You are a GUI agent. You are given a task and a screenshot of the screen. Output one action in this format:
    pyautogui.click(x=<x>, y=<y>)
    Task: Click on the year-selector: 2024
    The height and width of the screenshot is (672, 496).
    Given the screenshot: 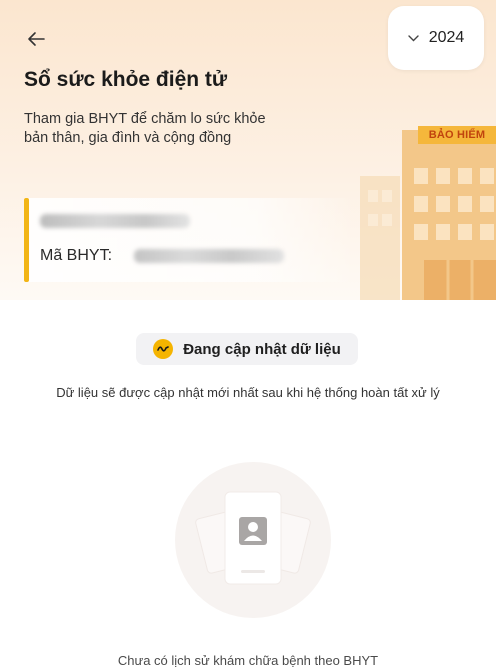 What is the action you would take?
    pyautogui.click(x=436, y=38)
    